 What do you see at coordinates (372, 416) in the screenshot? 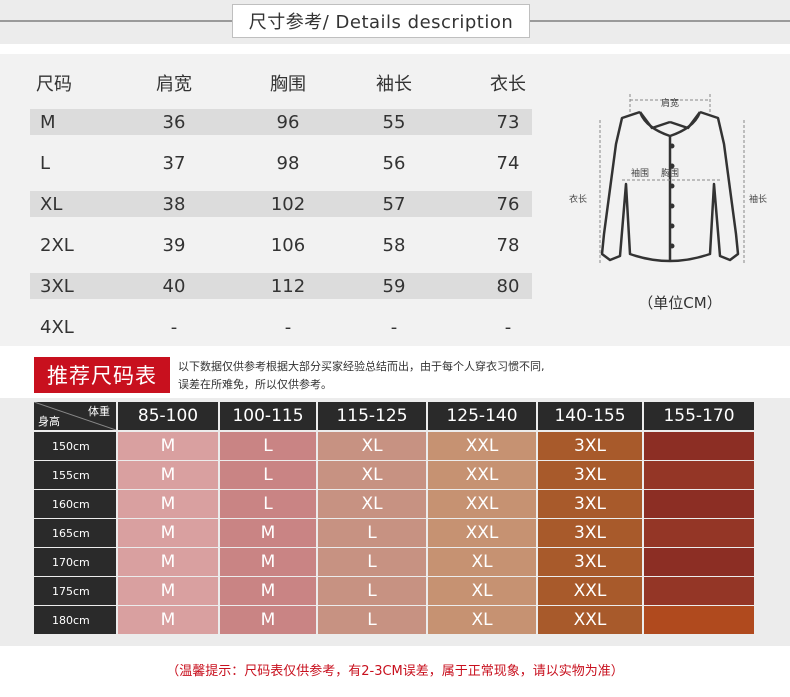
I see `weight-header: 115-125` at bounding box center [372, 416].